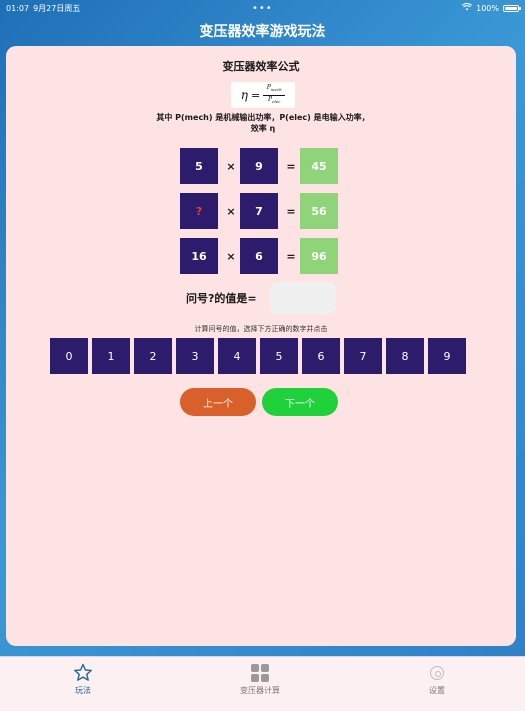 The height and width of the screenshot is (711, 525). What do you see at coordinates (300, 402) in the screenshot?
I see `next-button: 下一个` at bounding box center [300, 402].